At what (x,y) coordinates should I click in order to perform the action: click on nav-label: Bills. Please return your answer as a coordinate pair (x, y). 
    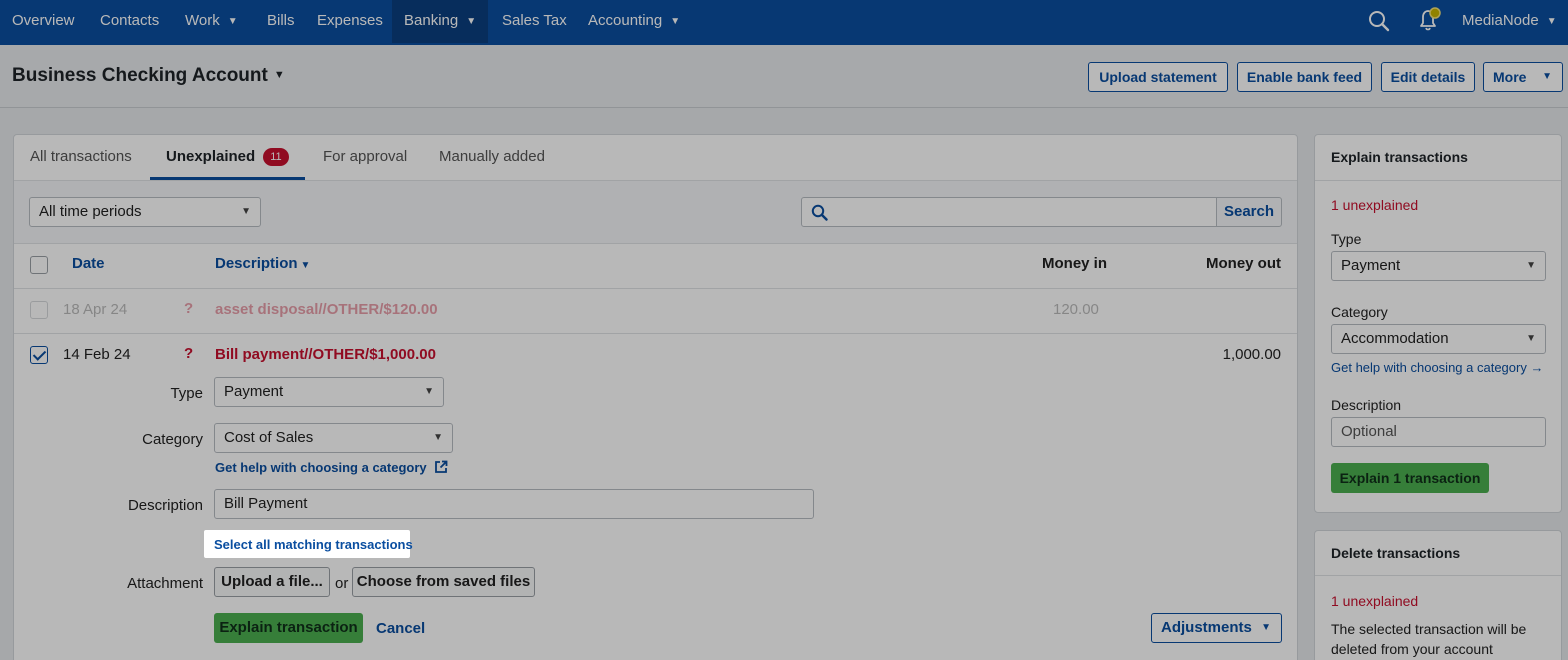
    Looking at the image, I should click on (281, 20).